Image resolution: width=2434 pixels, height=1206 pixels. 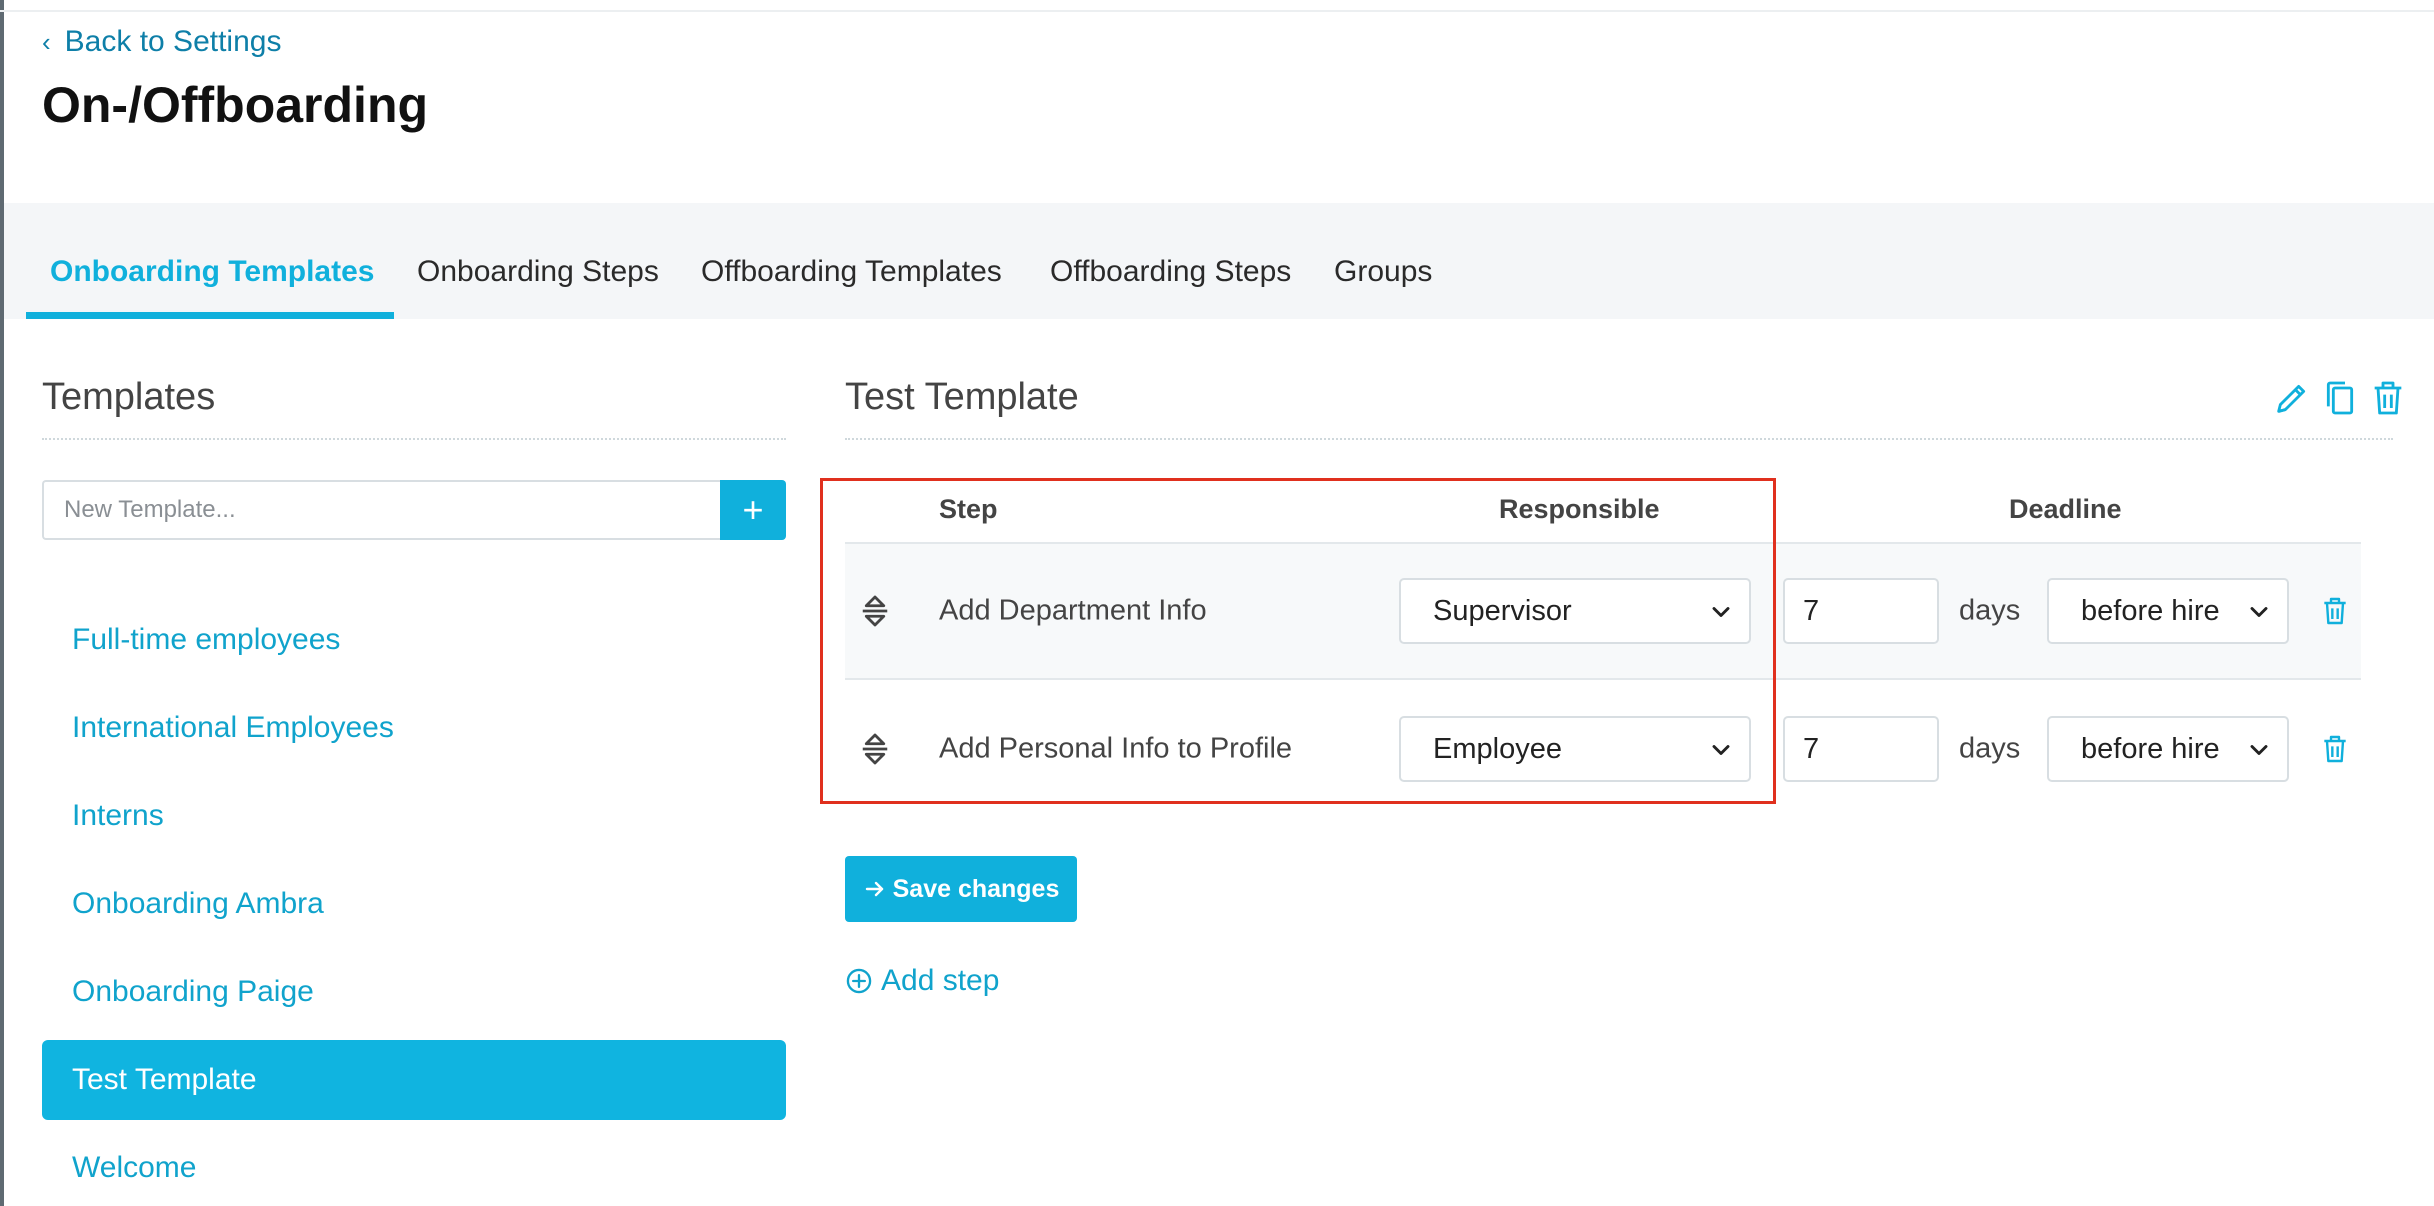 What do you see at coordinates (129, 397) in the screenshot?
I see `templates-heading: Templates` at bounding box center [129, 397].